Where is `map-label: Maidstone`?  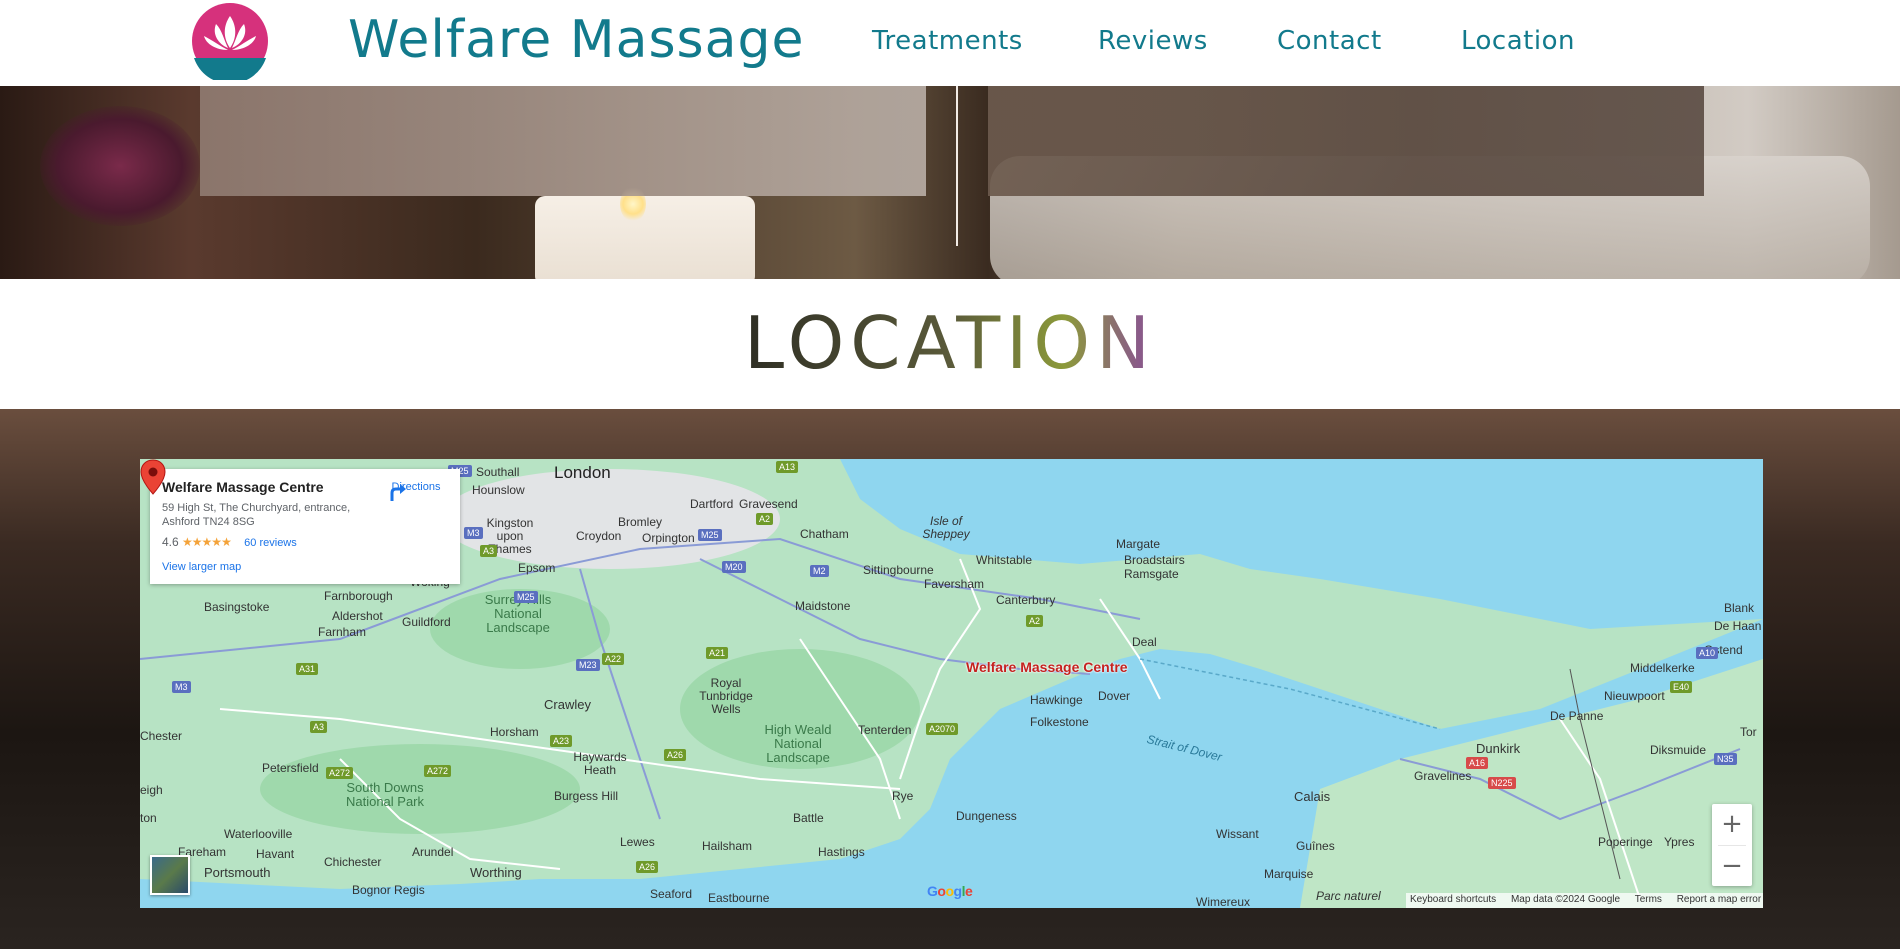 map-label: Maidstone is located at coordinates (823, 606).